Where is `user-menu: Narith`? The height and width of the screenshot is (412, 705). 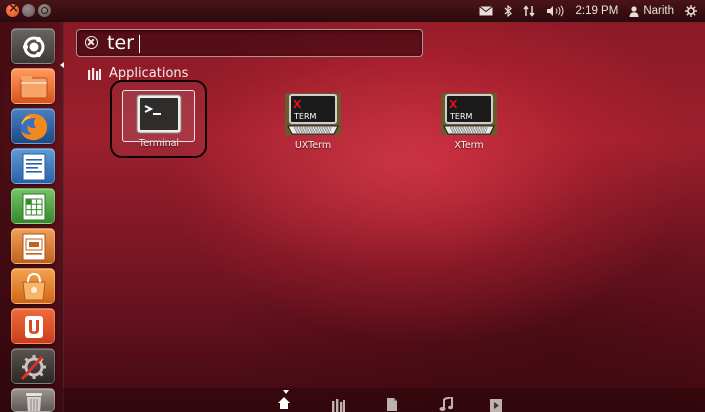
user-menu: Narith is located at coordinates (651, 11).